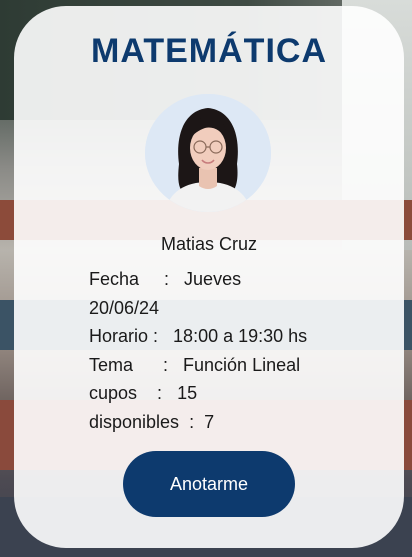 Image resolution: width=412 pixels, height=557 pixels. I want to click on fecha-row: Fecha : Jueves, so click(239, 279).